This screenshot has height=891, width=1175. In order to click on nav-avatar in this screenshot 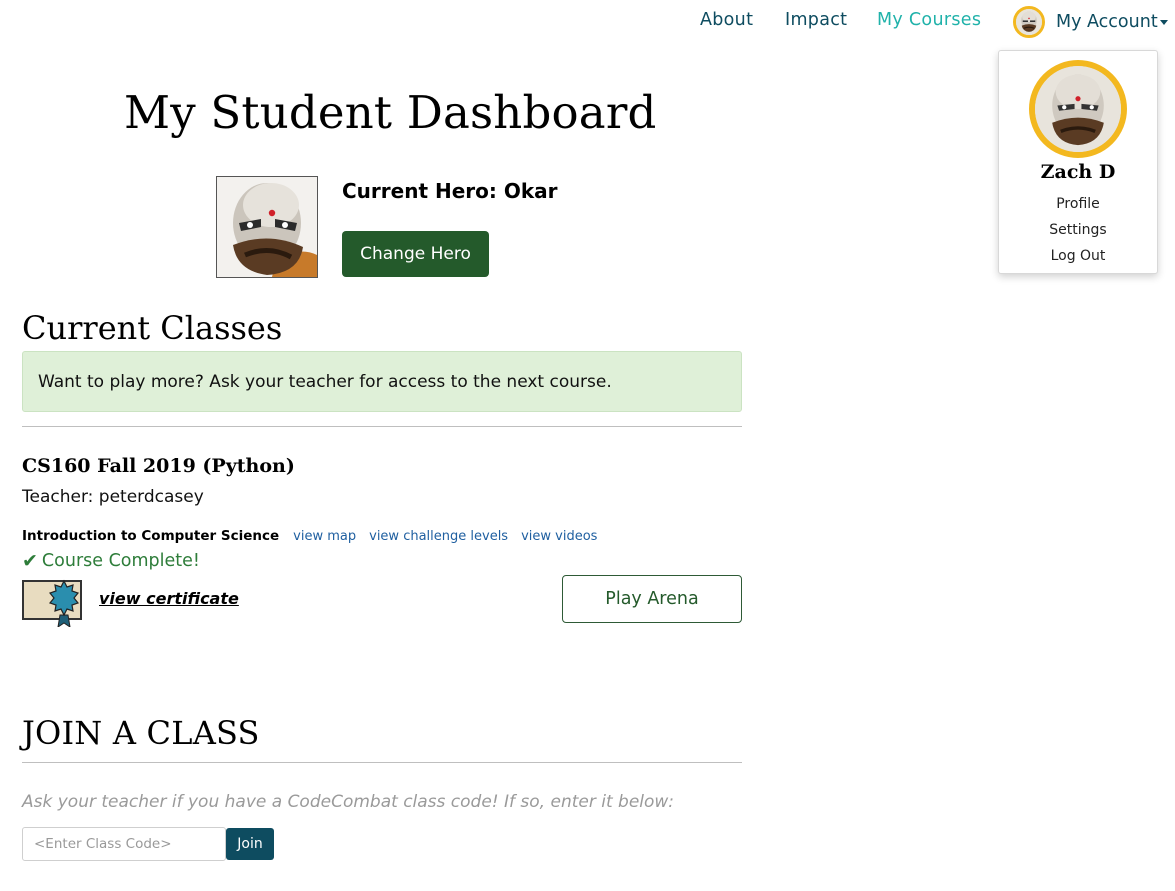, I will do `click(1029, 22)`.